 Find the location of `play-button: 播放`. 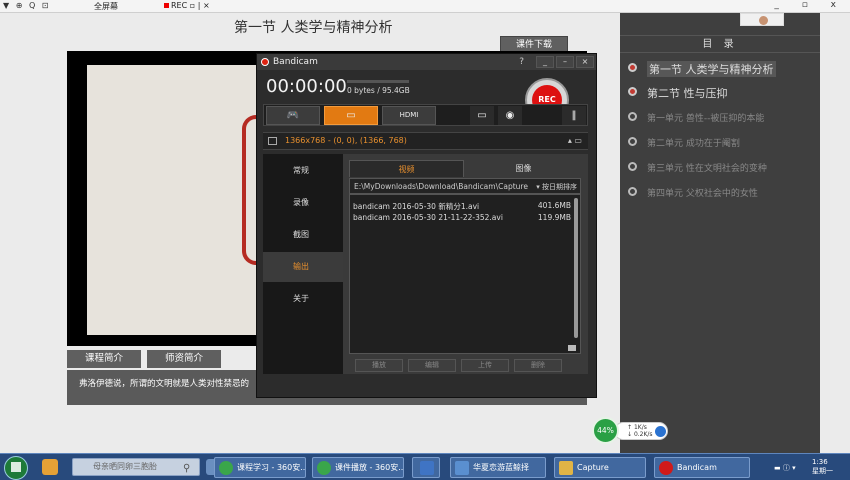

play-button: 播放 is located at coordinates (379, 365).